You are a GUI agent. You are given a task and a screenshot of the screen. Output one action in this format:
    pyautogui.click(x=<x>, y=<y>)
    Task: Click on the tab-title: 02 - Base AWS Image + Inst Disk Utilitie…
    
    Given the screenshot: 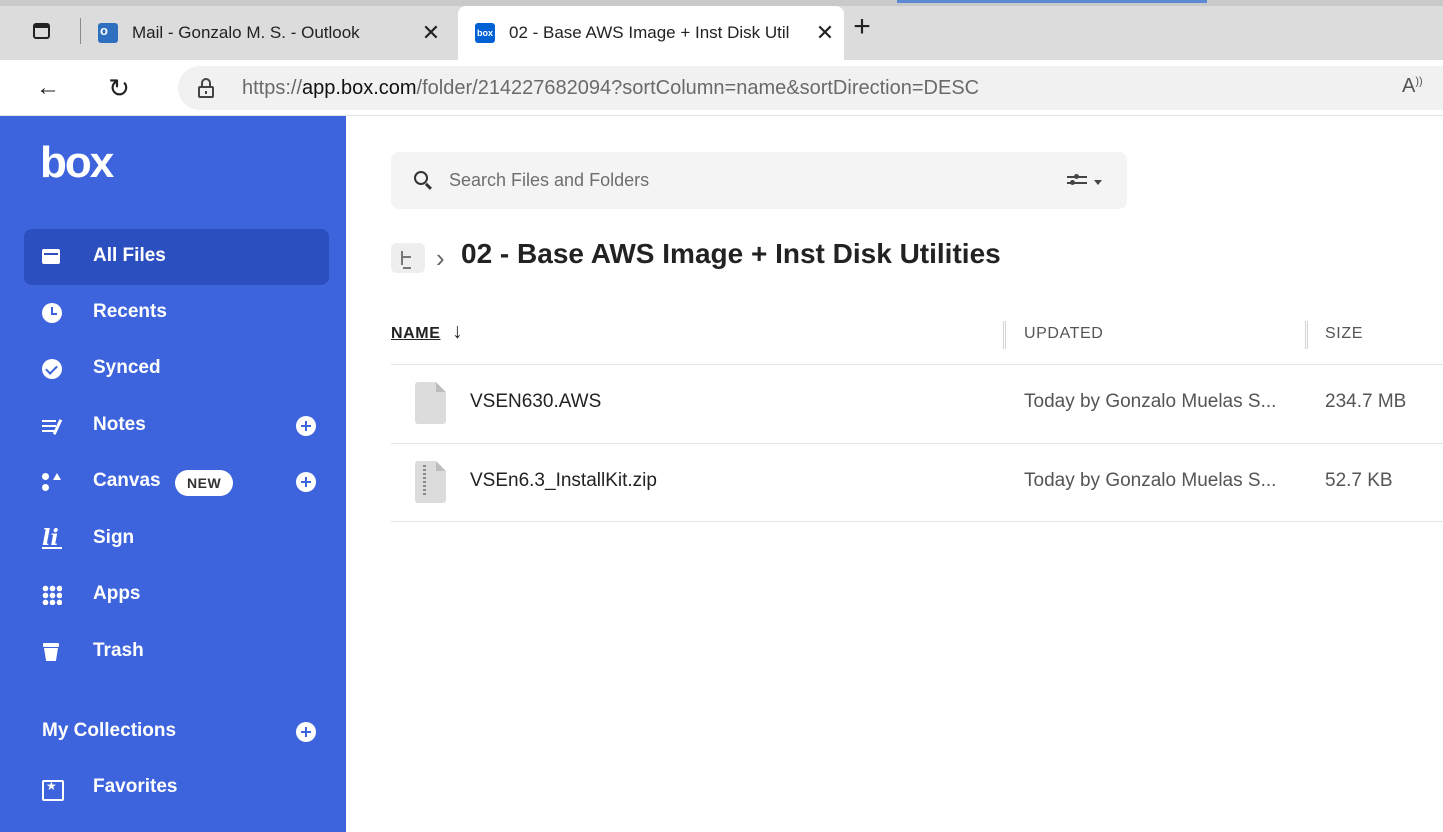 What is the action you would take?
    pyautogui.click(x=649, y=32)
    